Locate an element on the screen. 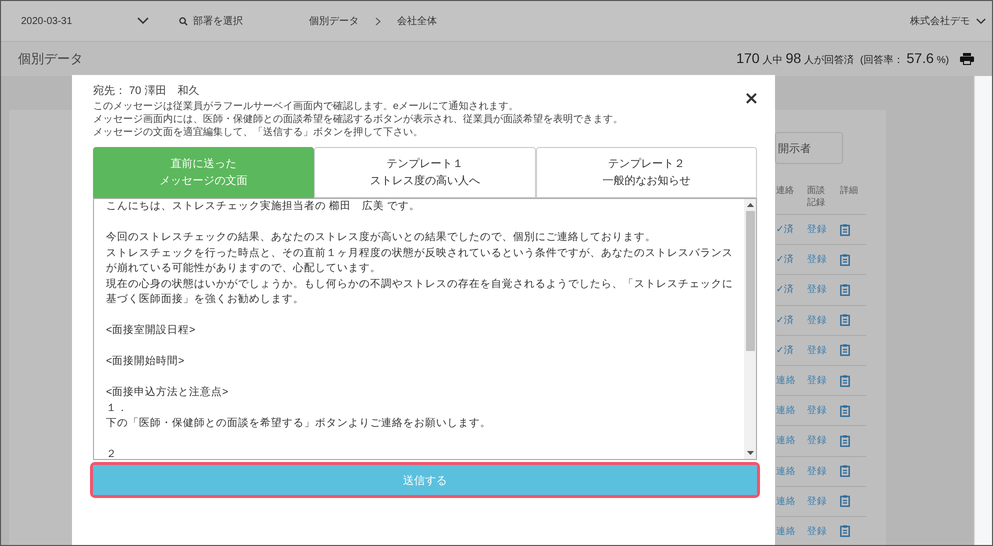  company-menu: 株式会社デモ is located at coordinates (951, 21).